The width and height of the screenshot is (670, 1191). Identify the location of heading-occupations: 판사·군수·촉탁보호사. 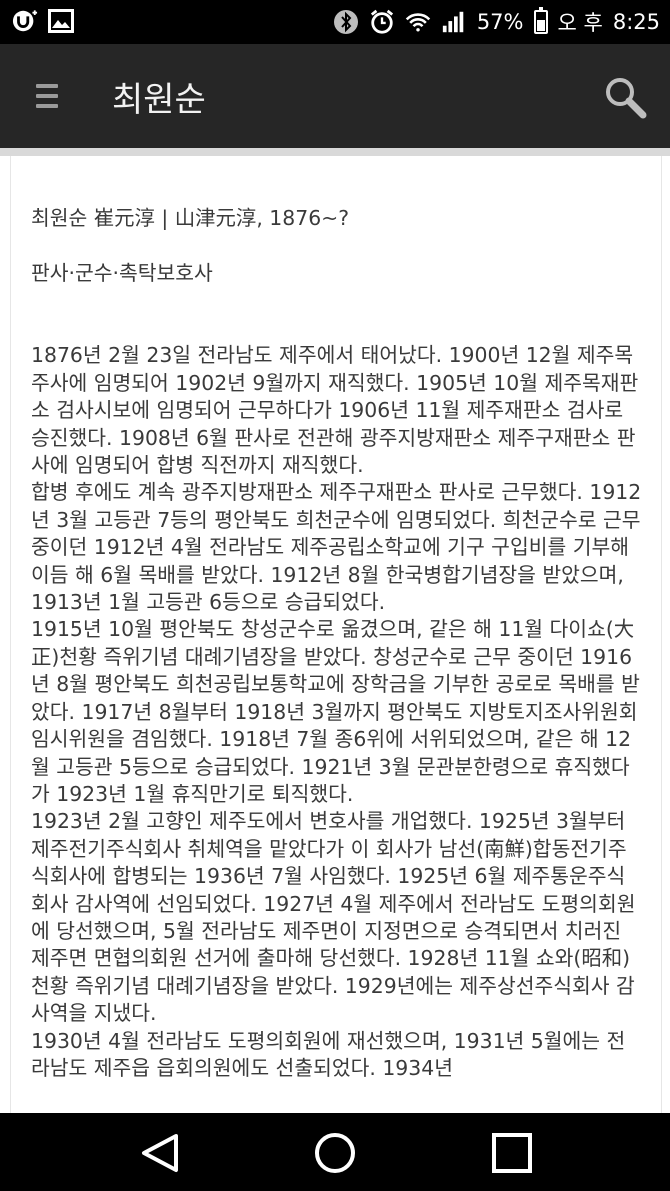
(122, 273).